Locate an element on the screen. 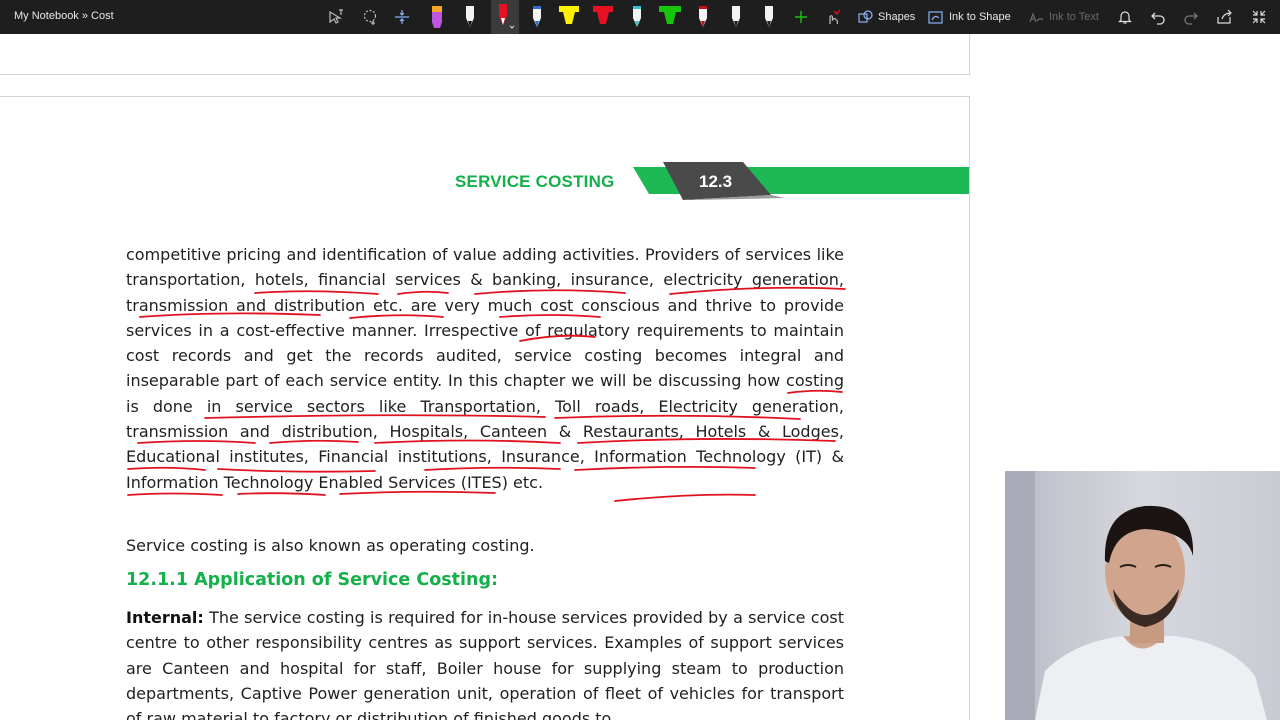 The height and width of the screenshot is (720, 1280). blue-pen-icon is located at coordinates (537, 17).